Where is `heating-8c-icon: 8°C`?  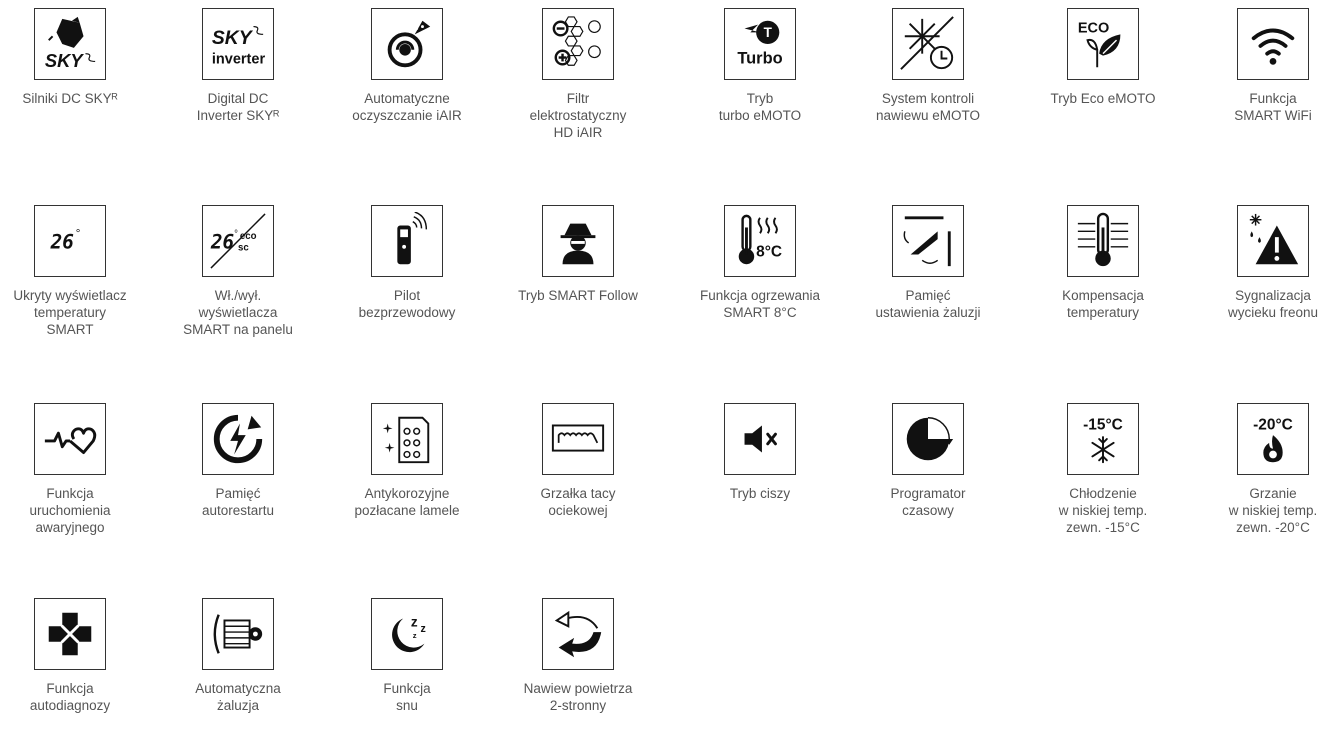 heating-8c-icon: 8°C is located at coordinates (760, 239).